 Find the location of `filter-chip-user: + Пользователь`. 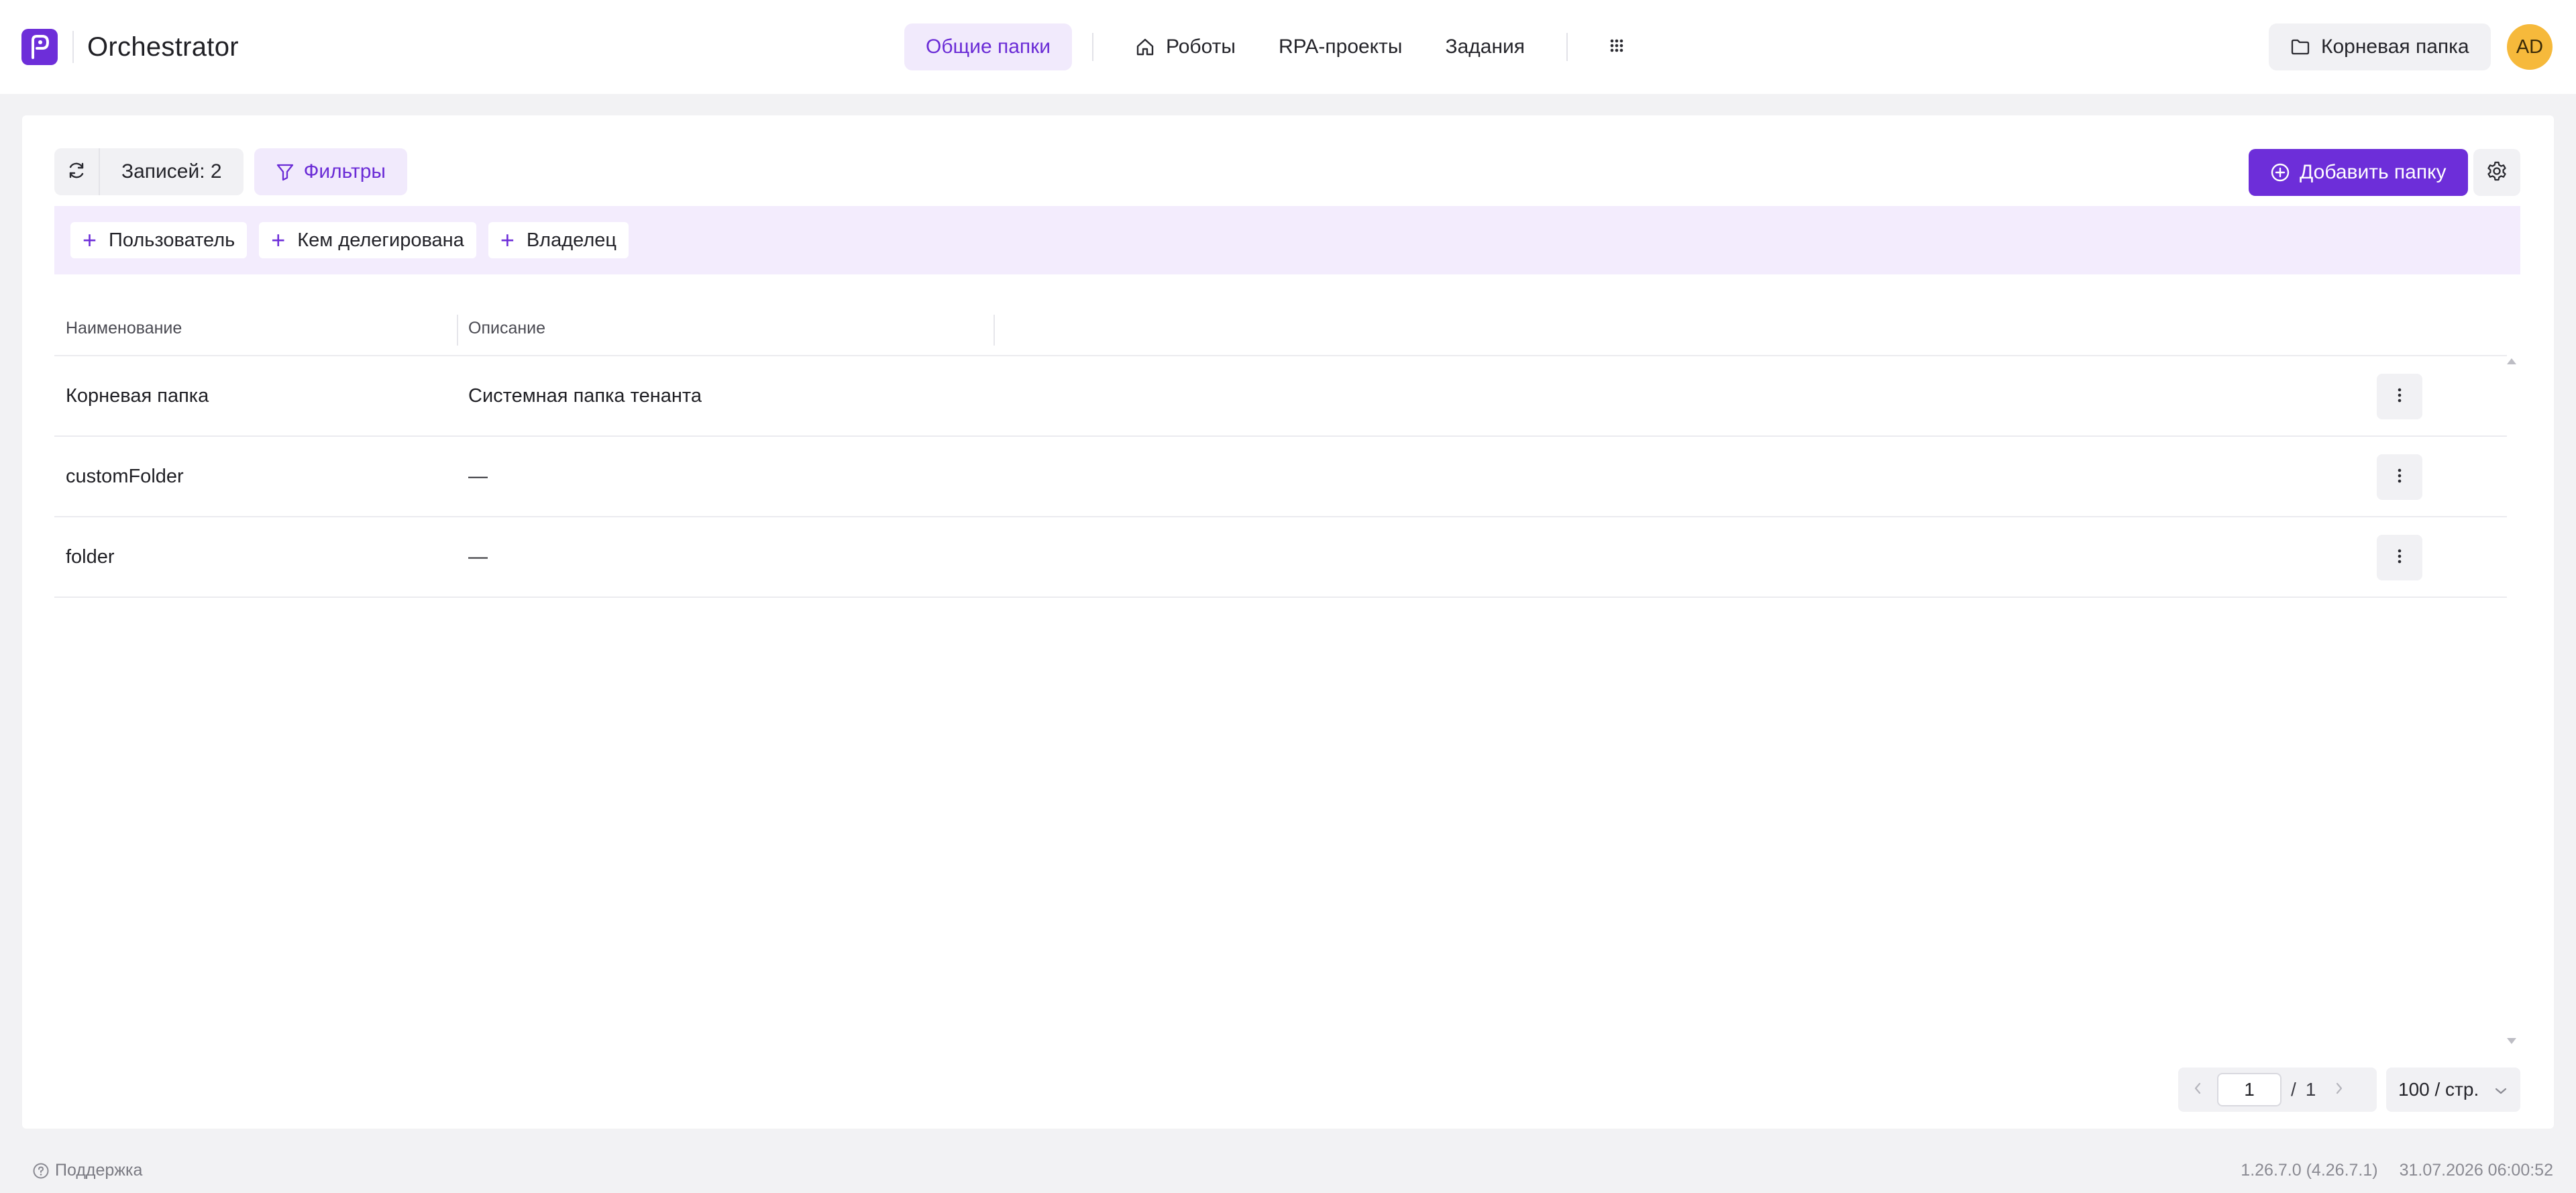

filter-chip-user: + Пользователь is located at coordinates (159, 240).